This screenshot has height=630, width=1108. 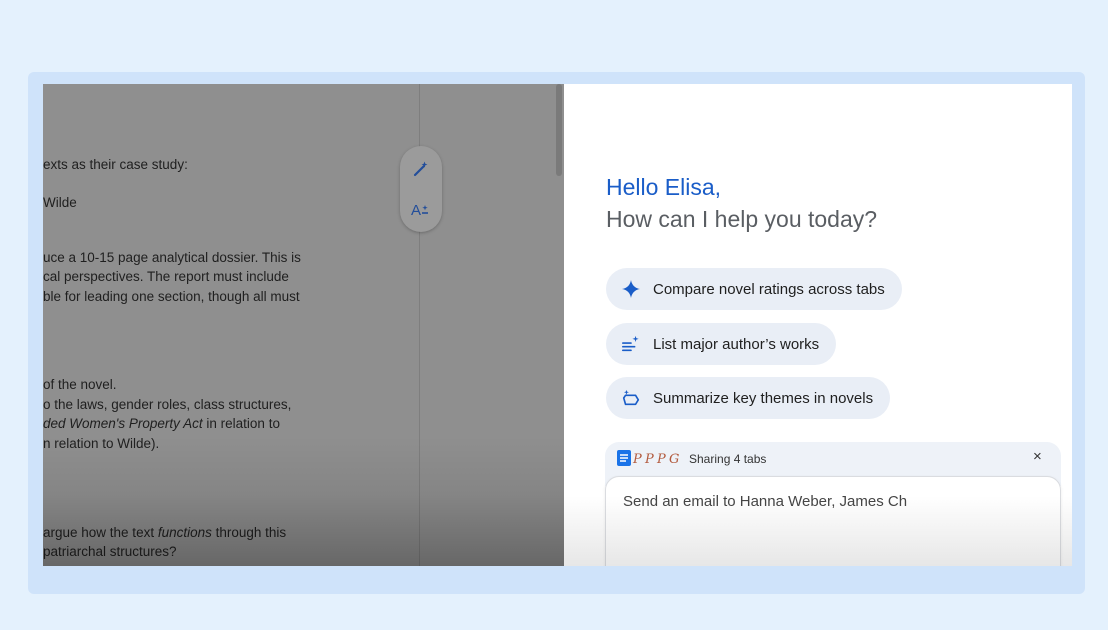 What do you see at coordinates (421, 169) in the screenshot?
I see `magic-pen-icon` at bounding box center [421, 169].